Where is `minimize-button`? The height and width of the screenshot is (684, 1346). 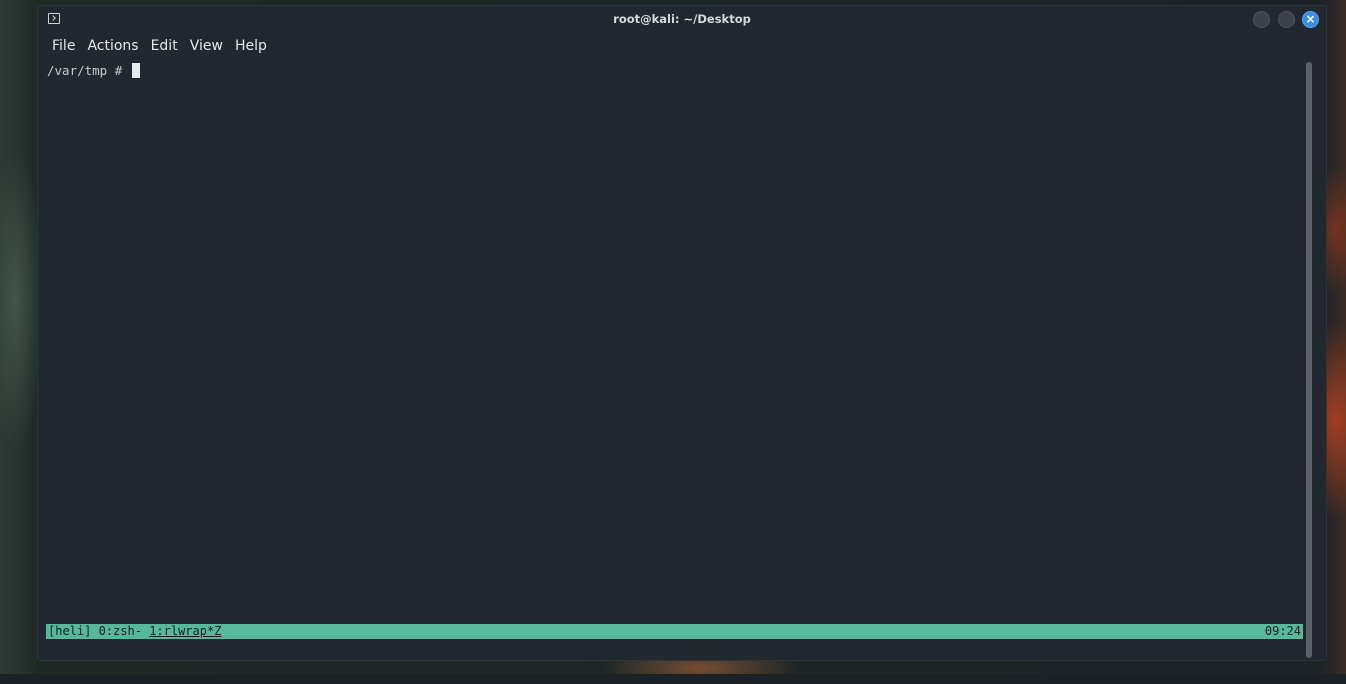 minimize-button is located at coordinates (1261, 19).